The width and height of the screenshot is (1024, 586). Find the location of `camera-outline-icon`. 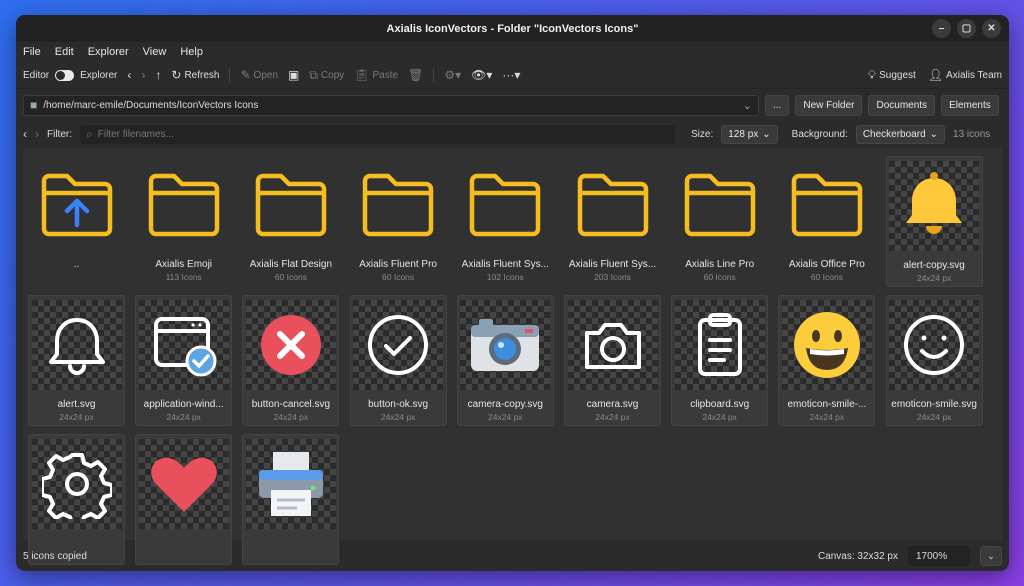

camera-outline-icon is located at coordinates (612, 345).